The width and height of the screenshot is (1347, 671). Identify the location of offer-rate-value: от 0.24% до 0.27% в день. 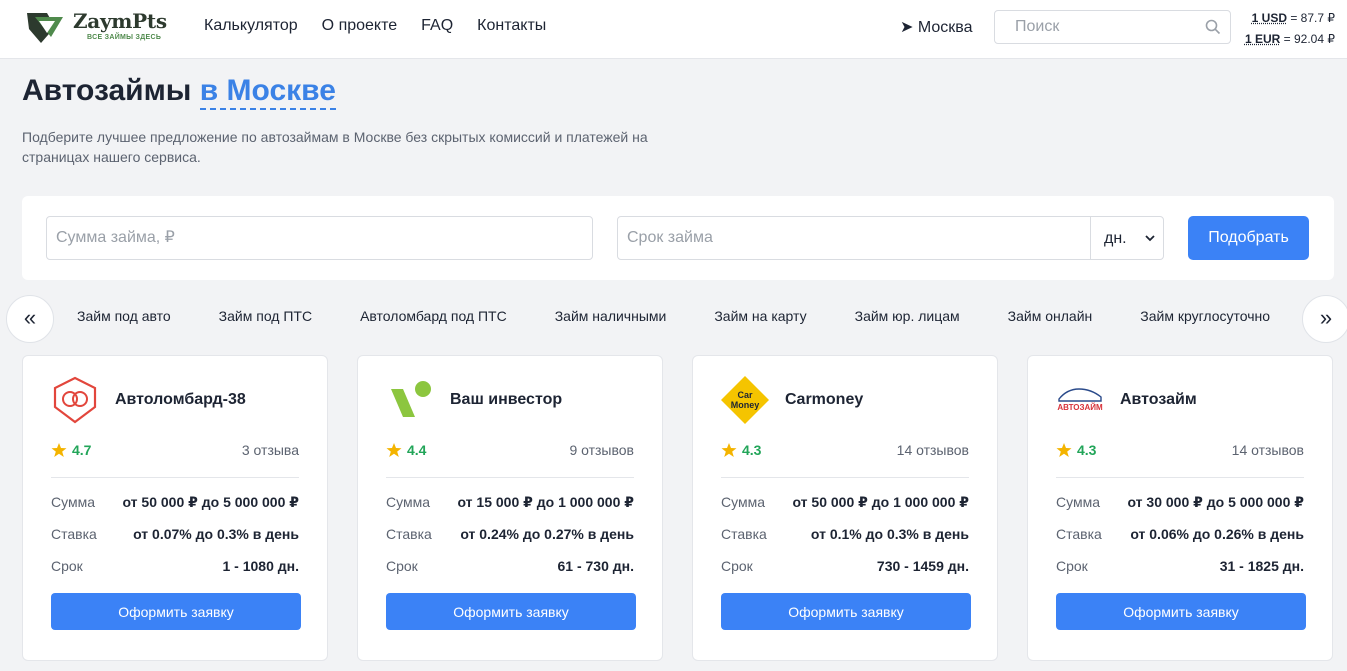
(547, 534).